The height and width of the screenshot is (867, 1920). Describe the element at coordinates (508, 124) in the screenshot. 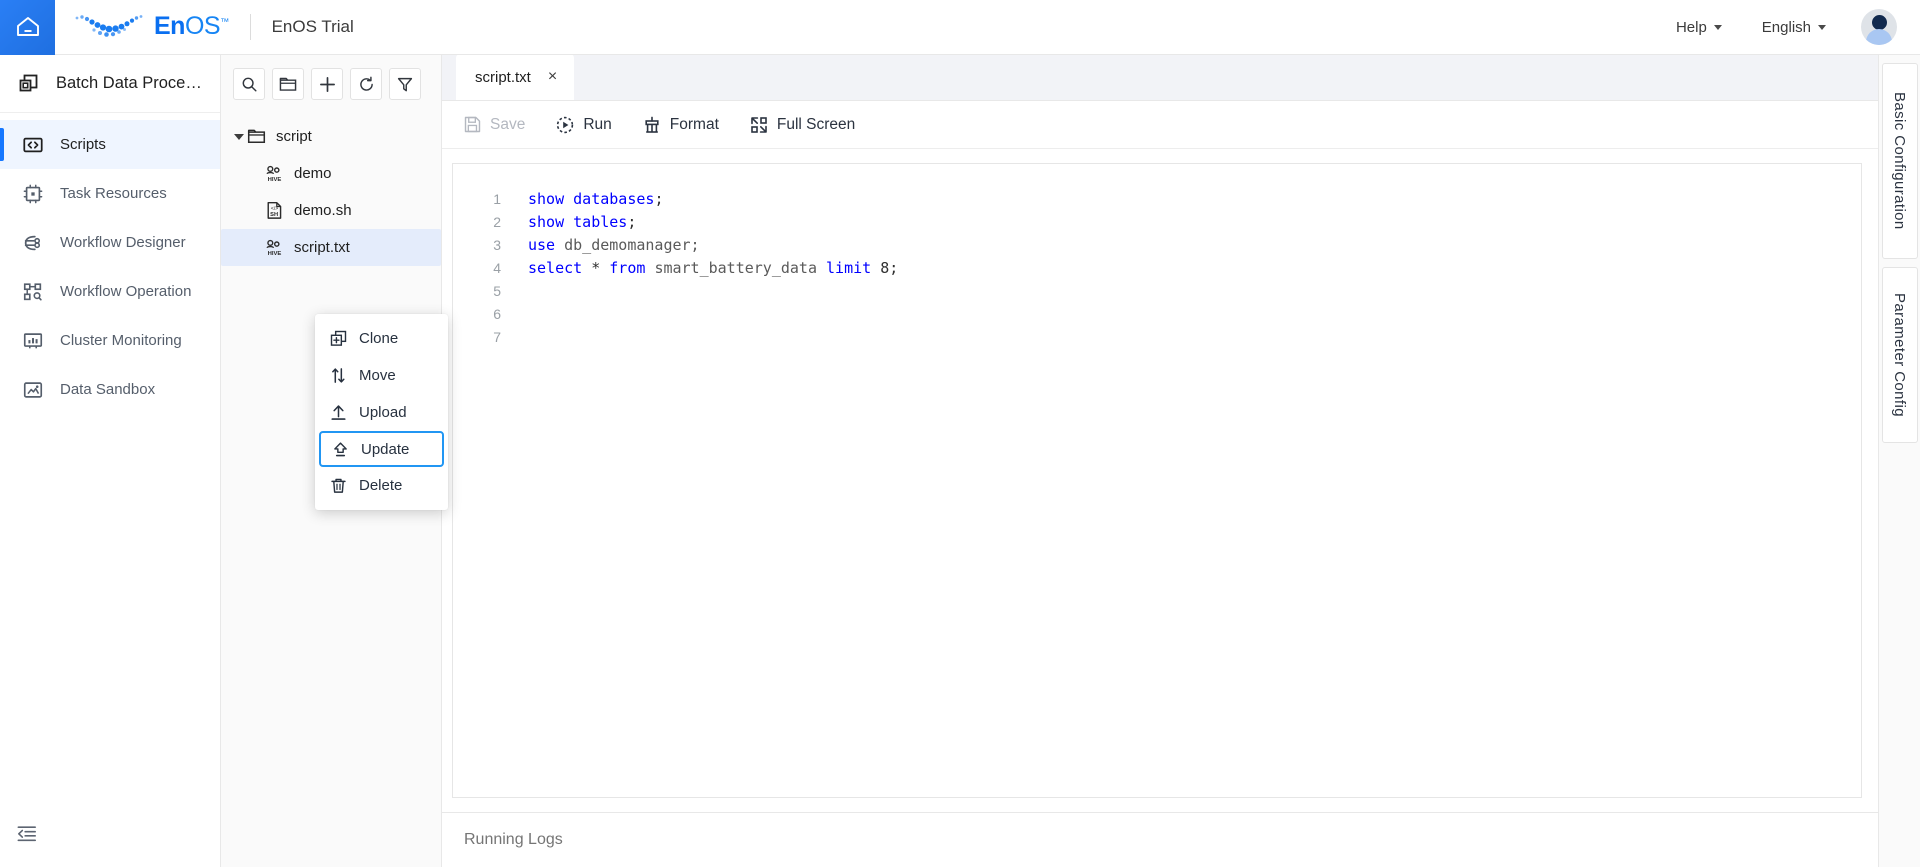

I see `save-label: Save` at that location.